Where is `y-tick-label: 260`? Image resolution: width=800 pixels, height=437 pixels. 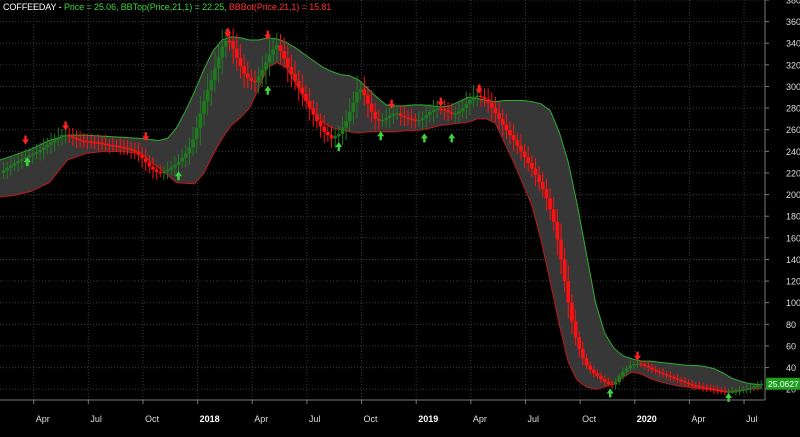
y-tick-label: 260 is located at coordinates (793, 130).